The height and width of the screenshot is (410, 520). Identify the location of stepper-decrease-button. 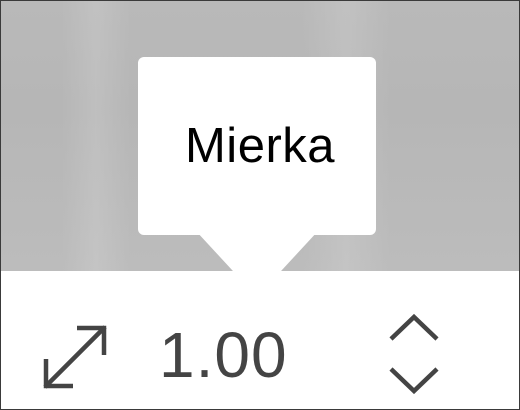
(414, 378).